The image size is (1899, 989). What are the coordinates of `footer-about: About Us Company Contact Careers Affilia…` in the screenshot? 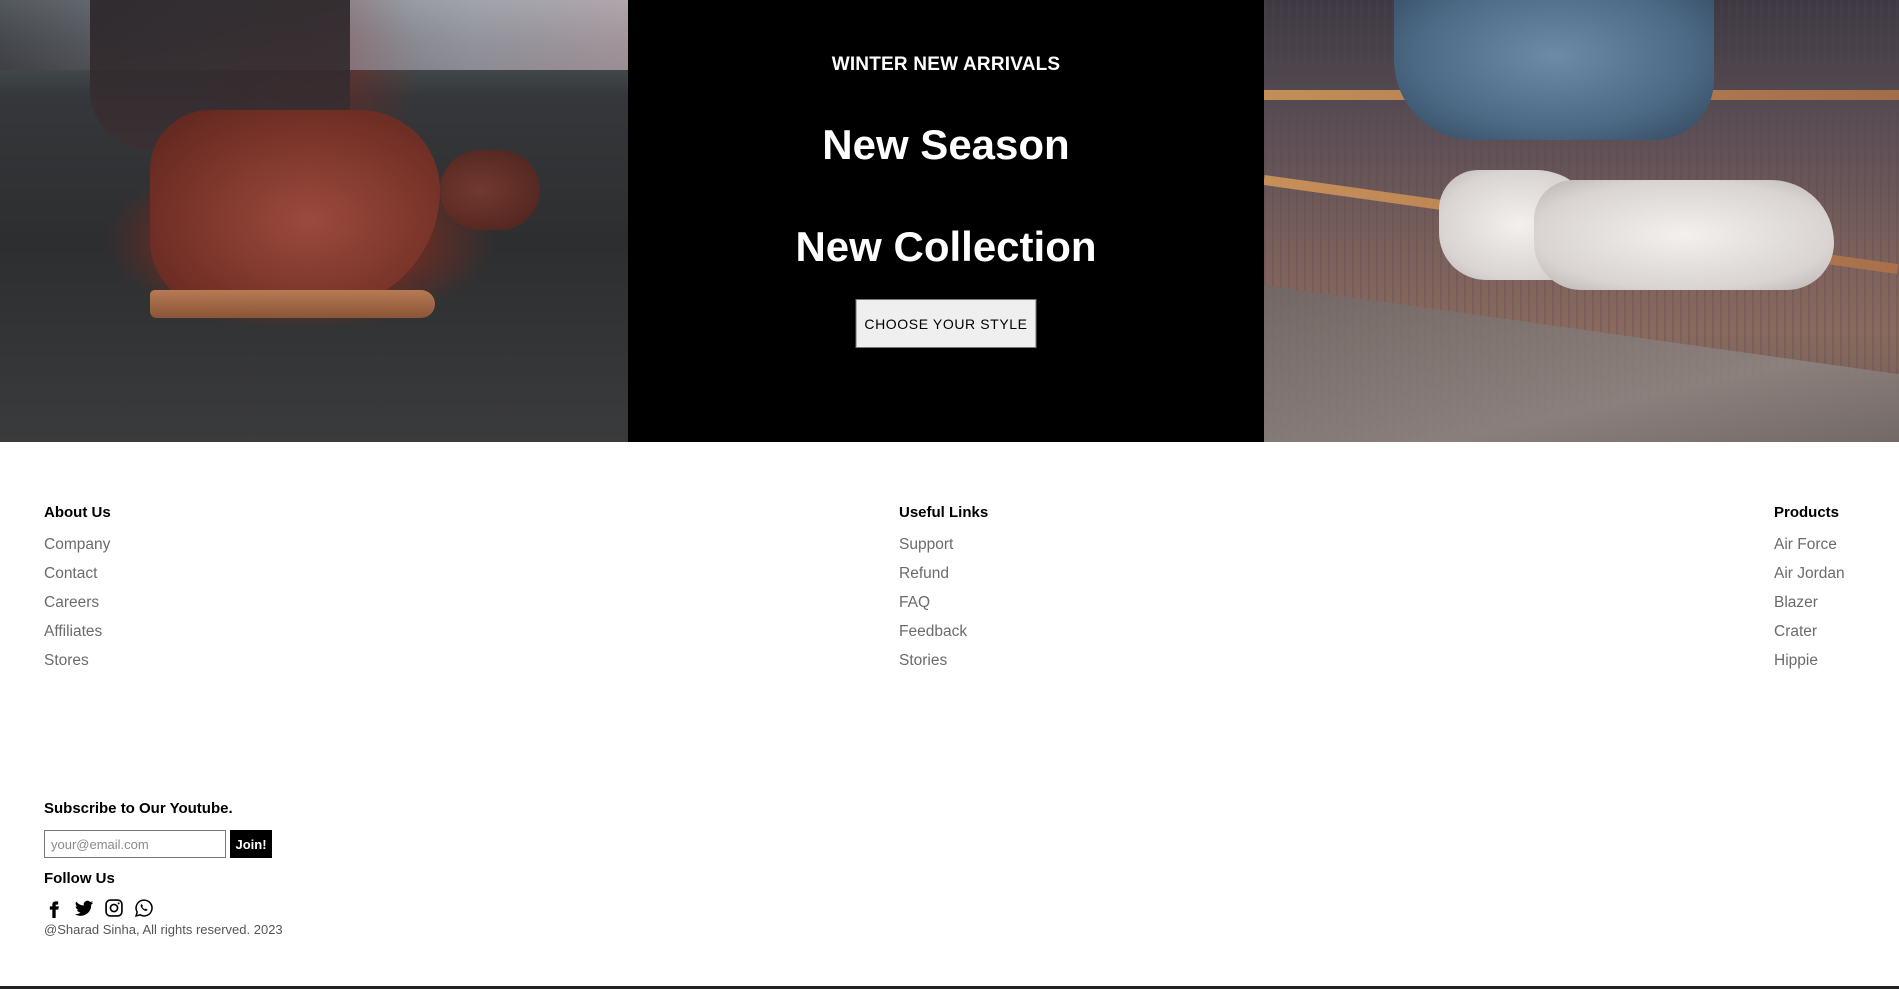 It's located at (77, 592).